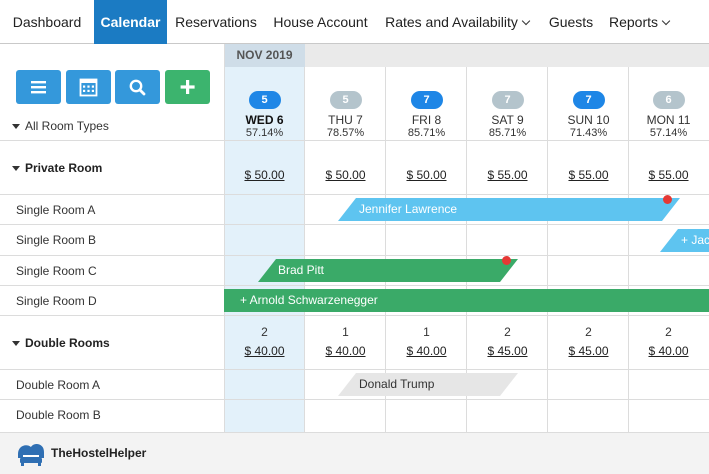 The image size is (709, 474). I want to click on day-name: MON 11, so click(668, 120).